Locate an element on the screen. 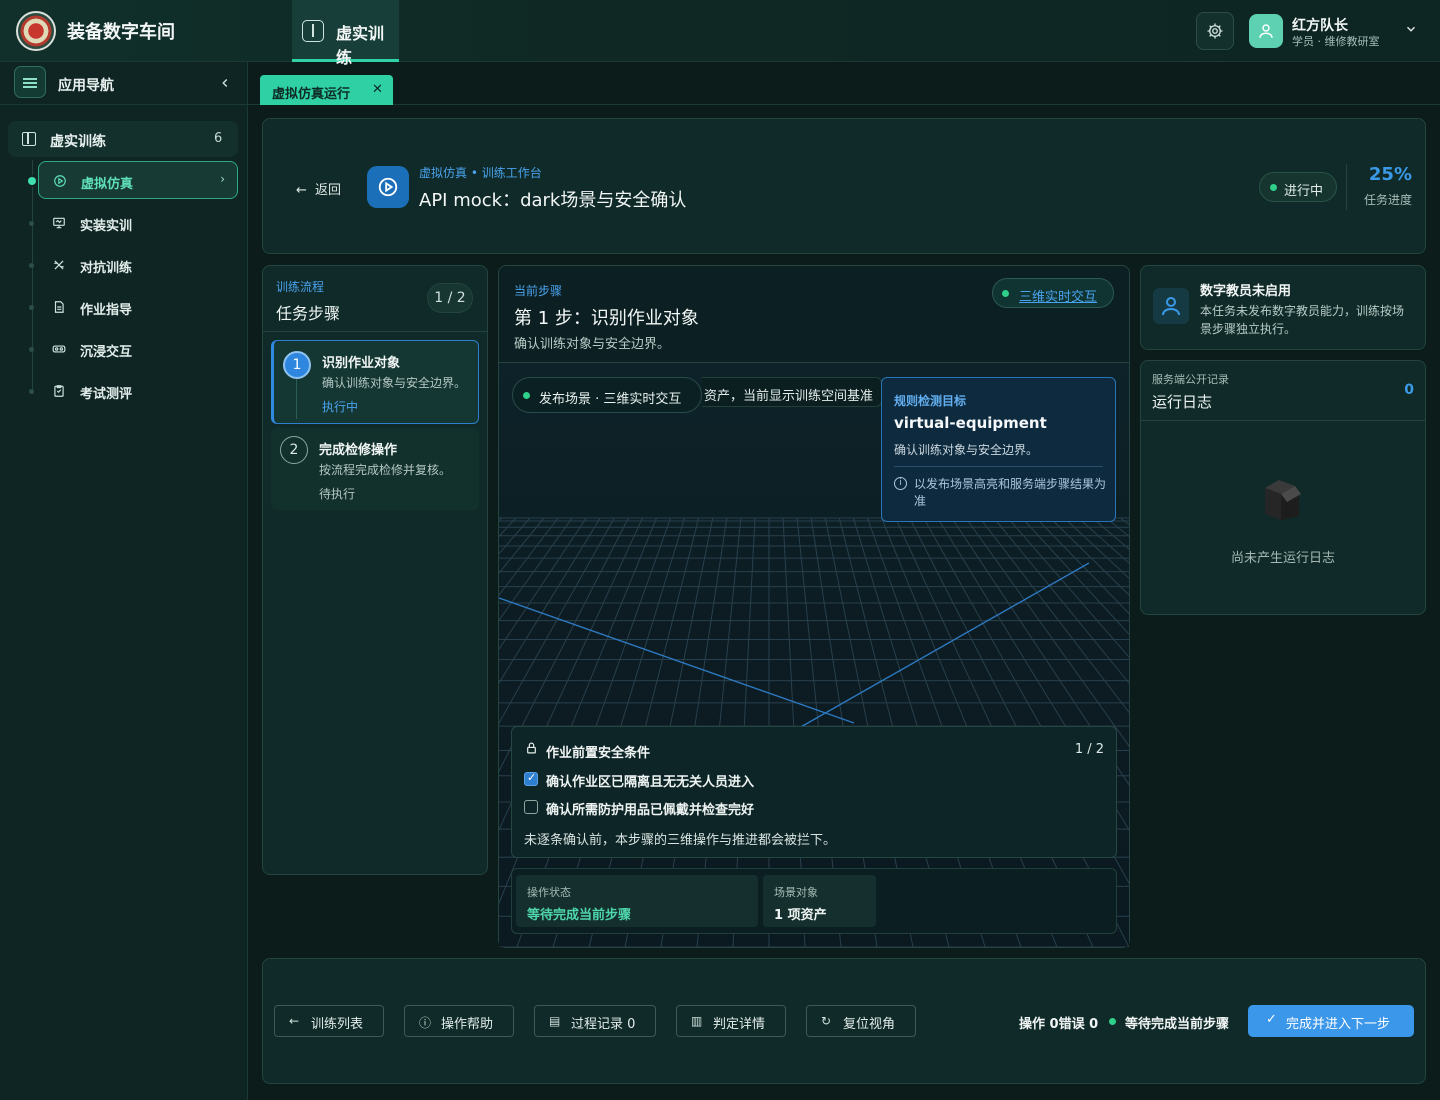 The height and width of the screenshot is (1100, 1440). step-connector is located at coordinates (296, 399).